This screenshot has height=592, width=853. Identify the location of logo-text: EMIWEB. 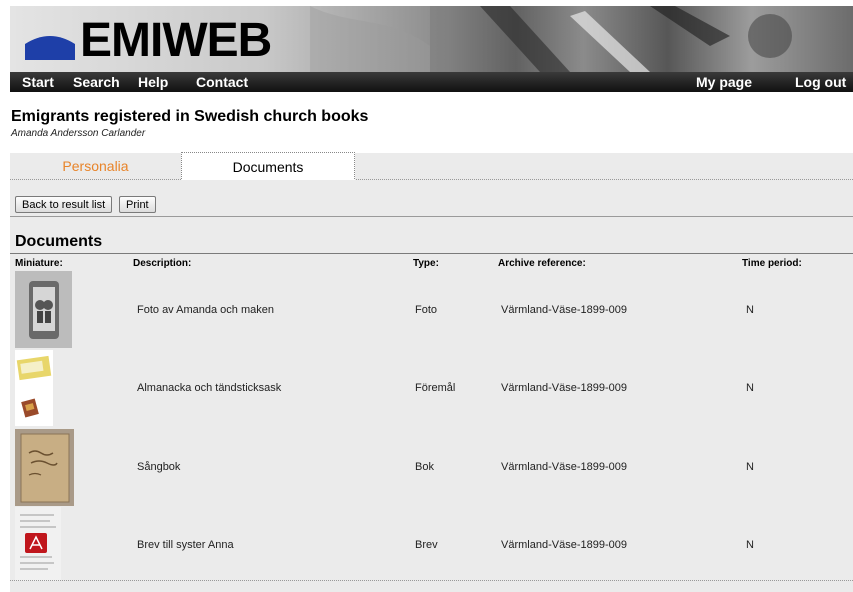
(176, 40).